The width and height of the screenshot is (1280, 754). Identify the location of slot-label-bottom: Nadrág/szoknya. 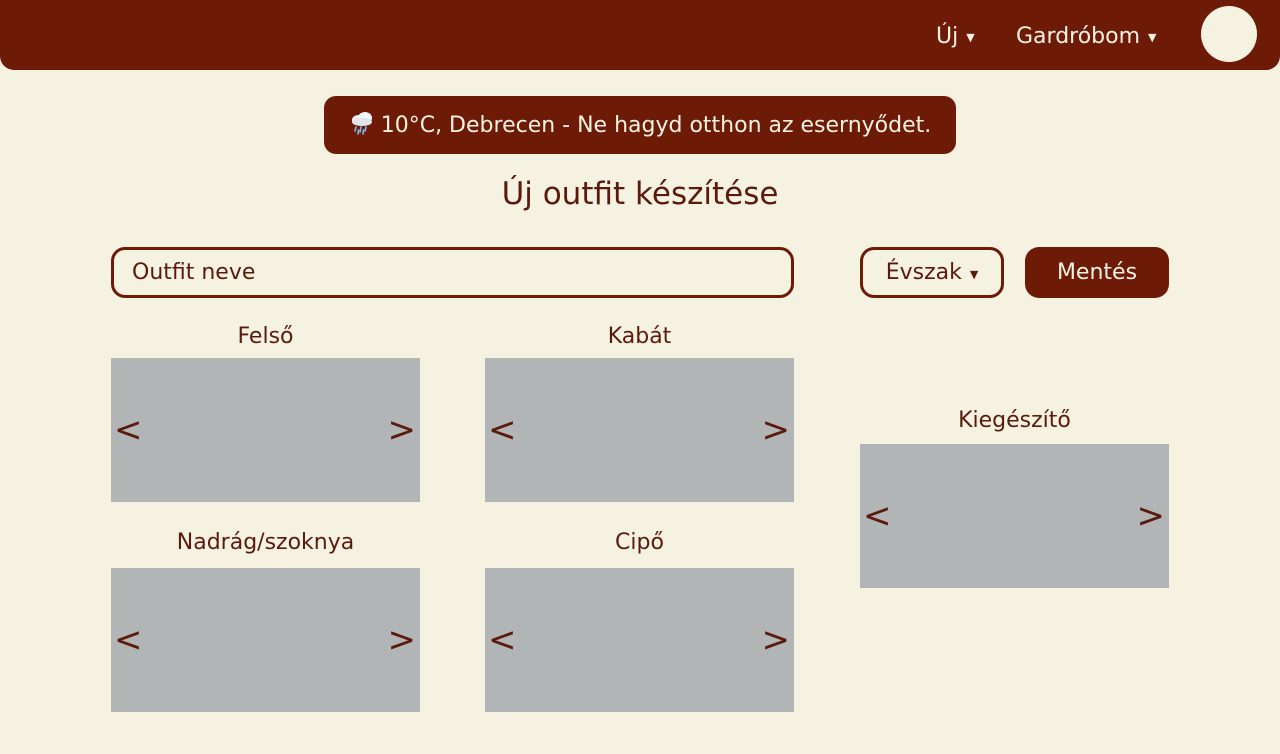
(265, 542).